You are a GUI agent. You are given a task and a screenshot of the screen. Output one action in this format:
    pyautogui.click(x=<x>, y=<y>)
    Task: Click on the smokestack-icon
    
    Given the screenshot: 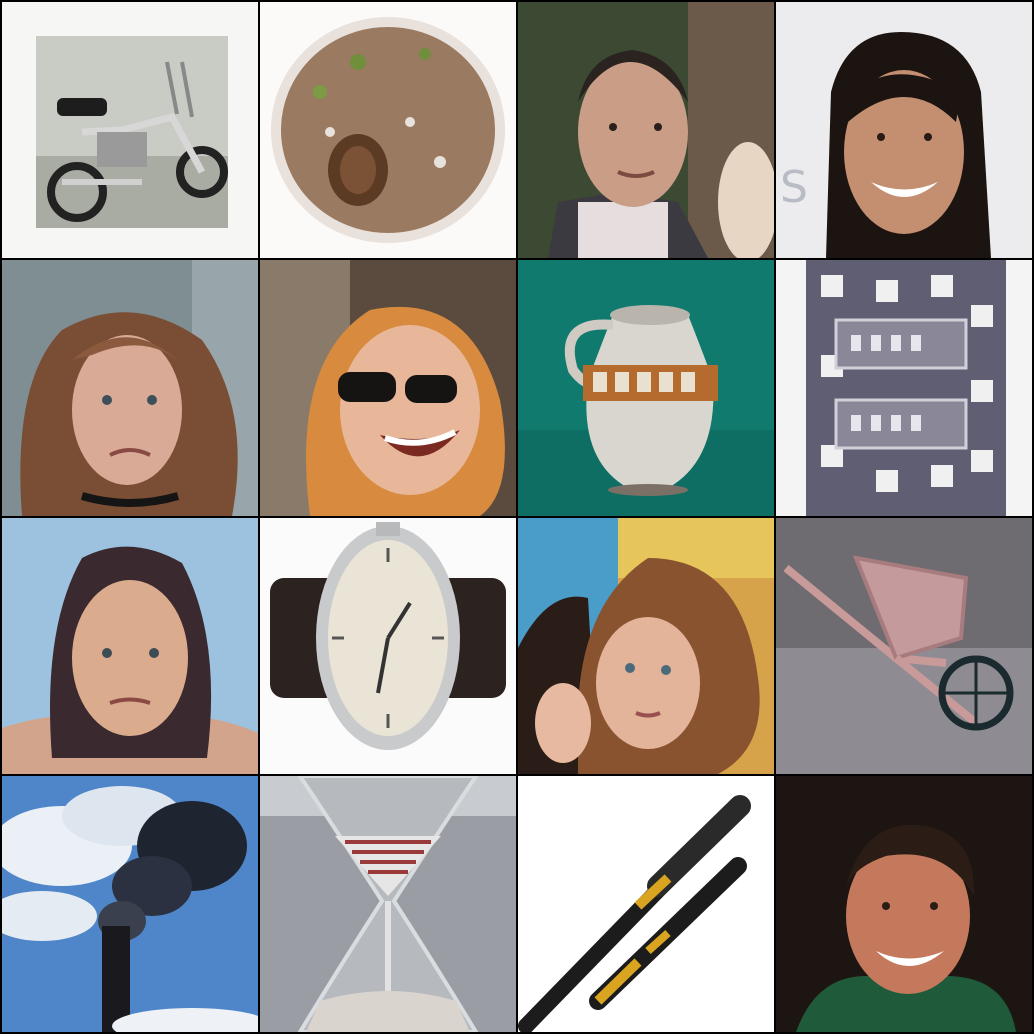 What is the action you would take?
    pyautogui.click(x=130, y=904)
    